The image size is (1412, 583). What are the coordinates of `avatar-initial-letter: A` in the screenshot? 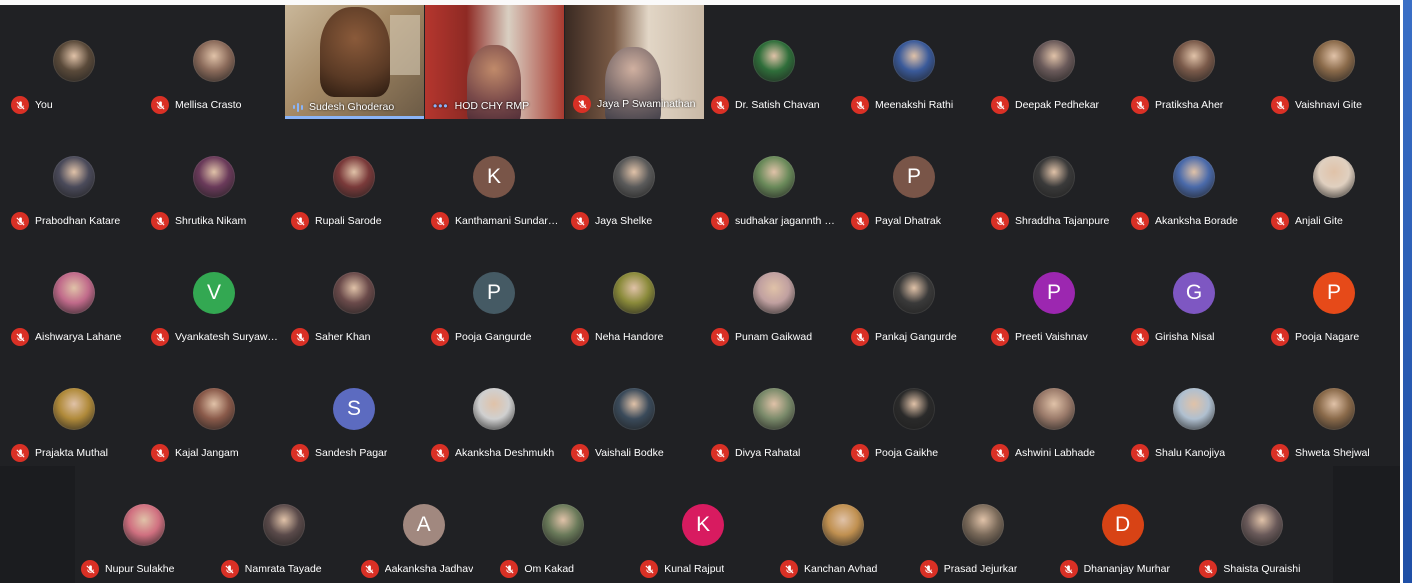 It's located at (423, 524).